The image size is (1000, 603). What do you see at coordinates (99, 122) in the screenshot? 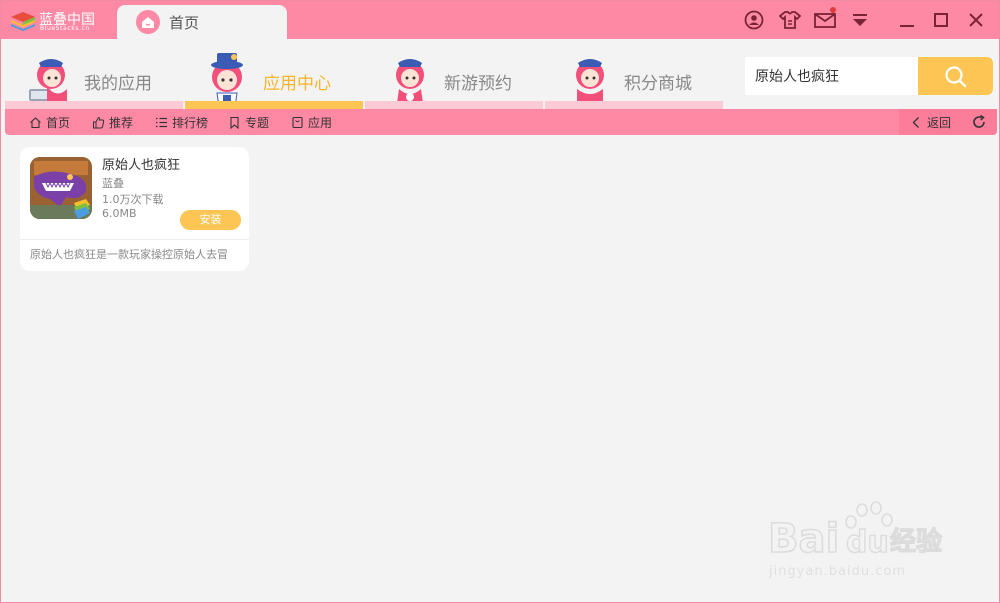
I see `thumbs-up-icon` at bounding box center [99, 122].